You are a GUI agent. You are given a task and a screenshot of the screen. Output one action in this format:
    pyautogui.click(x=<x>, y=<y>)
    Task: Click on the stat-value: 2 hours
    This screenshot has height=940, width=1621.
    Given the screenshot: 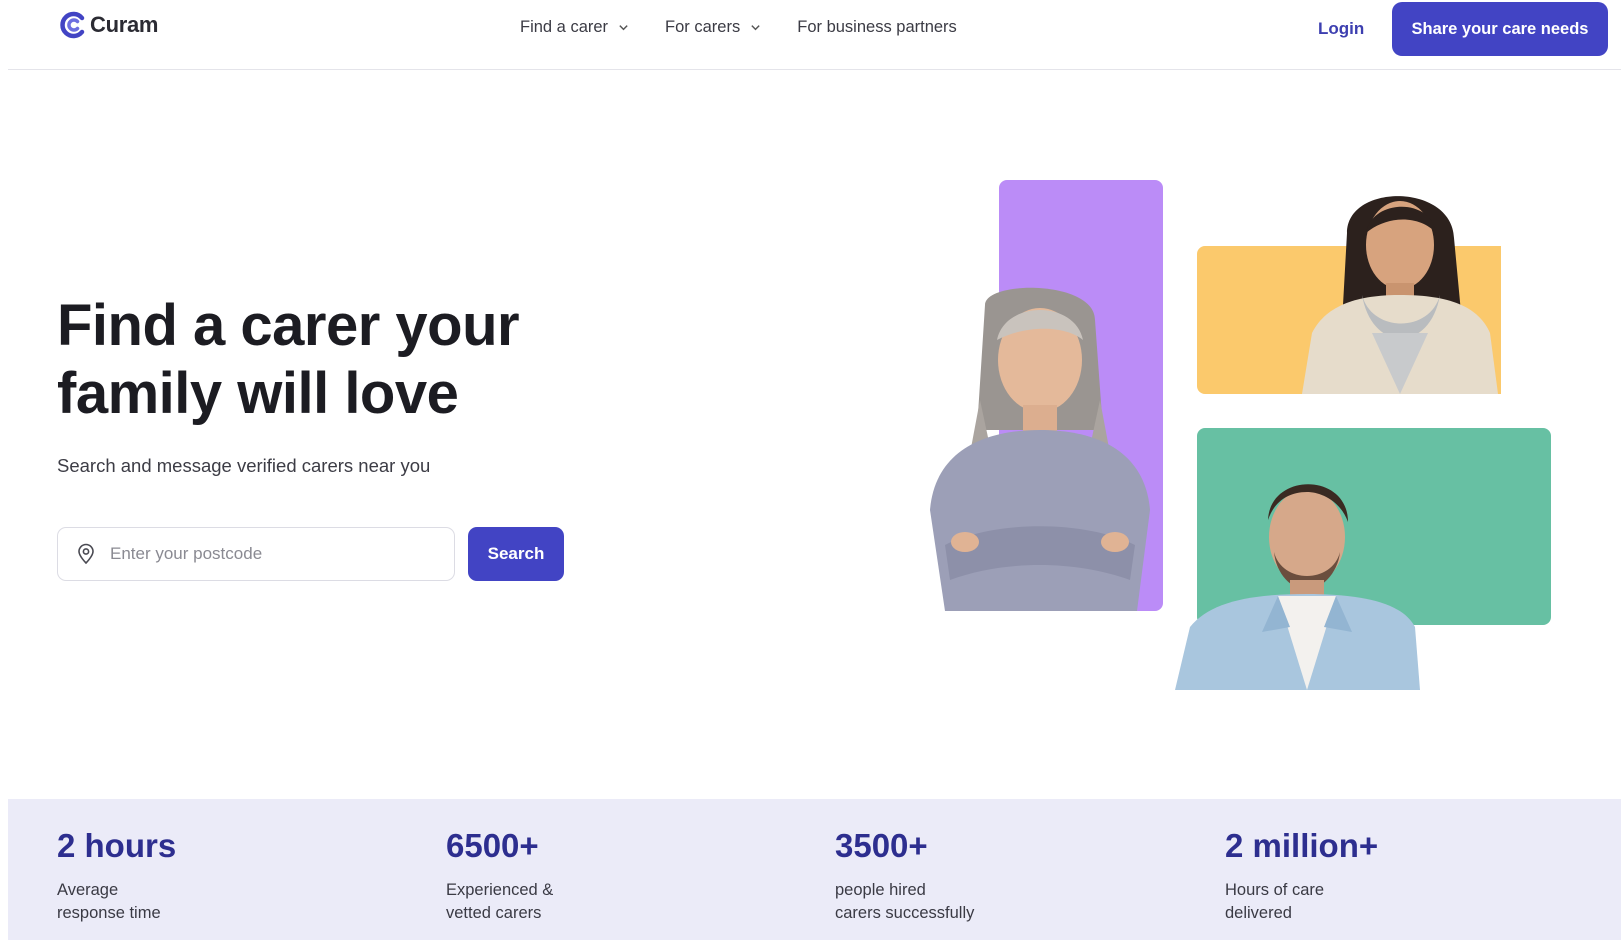 What is the action you would take?
    pyautogui.click(x=117, y=845)
    